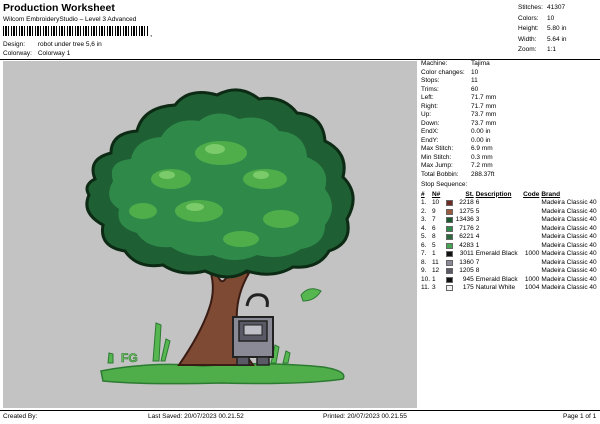 This screenshot has width=600, height=424. What do you see at coordinates (510, 212) in the screenshot?
I see `stop-row: 2. 9 1275 5 Madeira Classic 40` at bounding box center [510, 212].